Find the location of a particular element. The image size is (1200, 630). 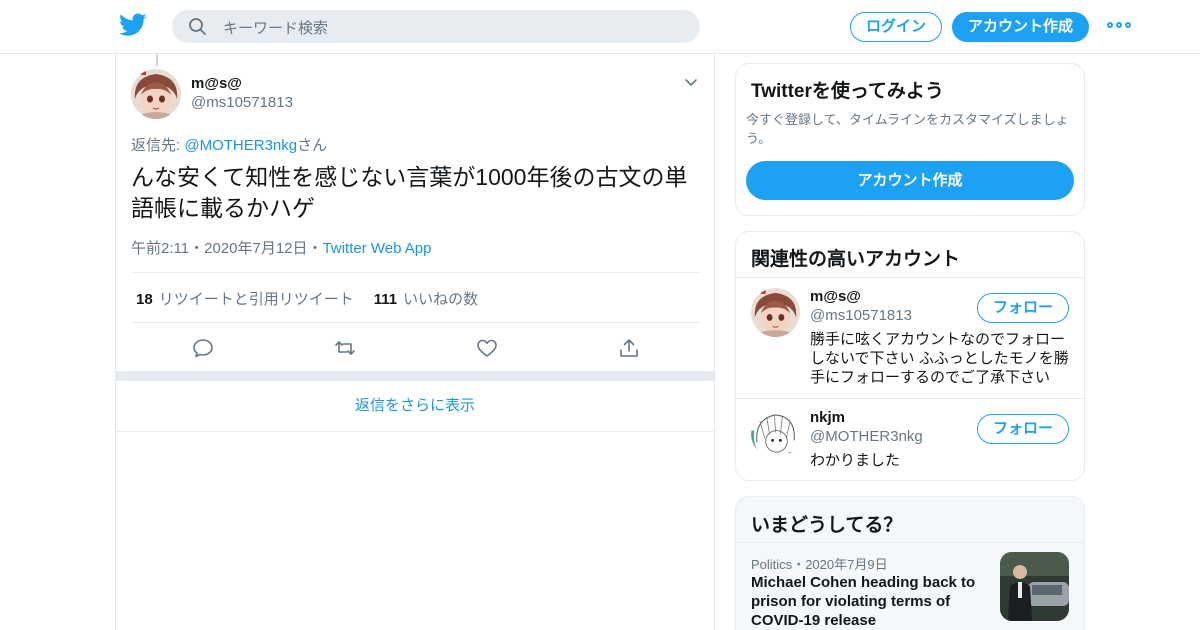

chevron-down-icon is located at coordinates (691, 82).